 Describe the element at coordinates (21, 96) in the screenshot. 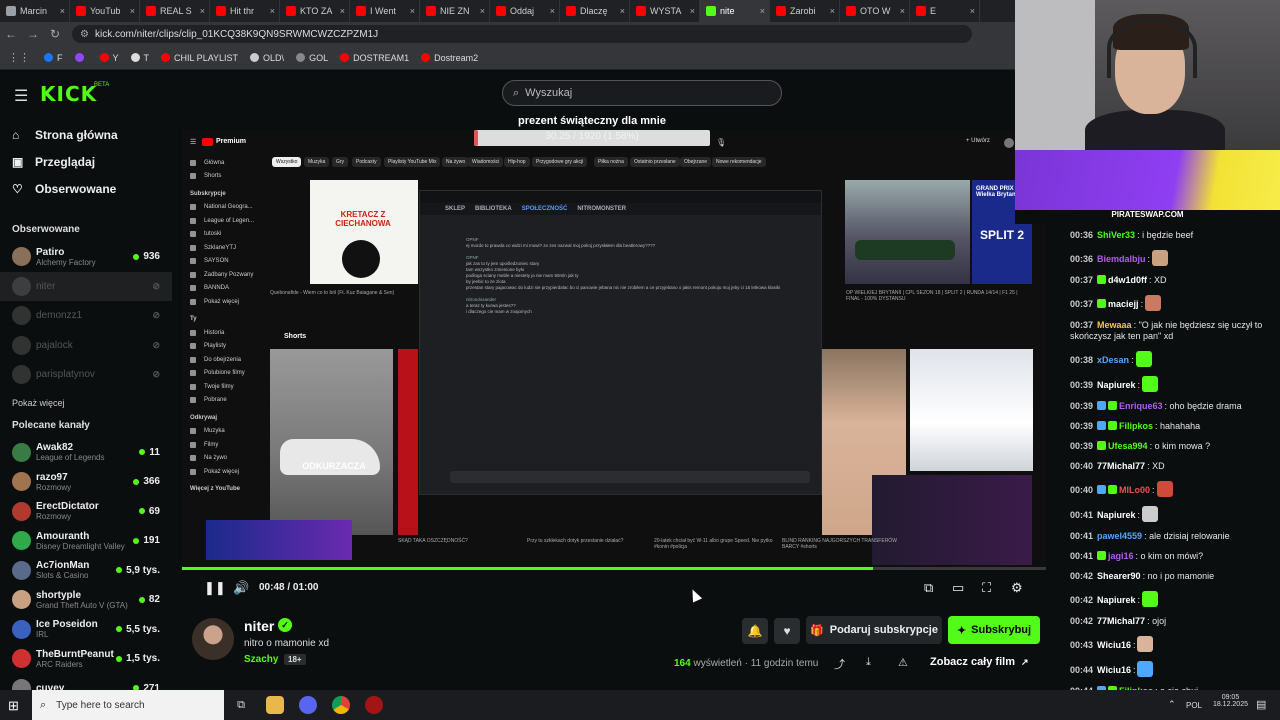

I see `menu-icon: ☰` at that location.